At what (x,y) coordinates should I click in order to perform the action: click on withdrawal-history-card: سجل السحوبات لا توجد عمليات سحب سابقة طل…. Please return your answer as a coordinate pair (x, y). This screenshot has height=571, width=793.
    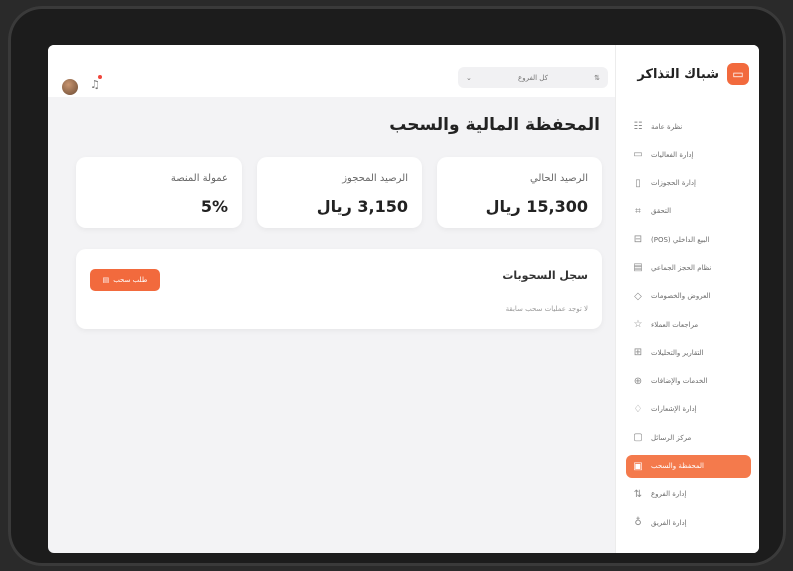
    Looking at the image, I should click on (339, 289).